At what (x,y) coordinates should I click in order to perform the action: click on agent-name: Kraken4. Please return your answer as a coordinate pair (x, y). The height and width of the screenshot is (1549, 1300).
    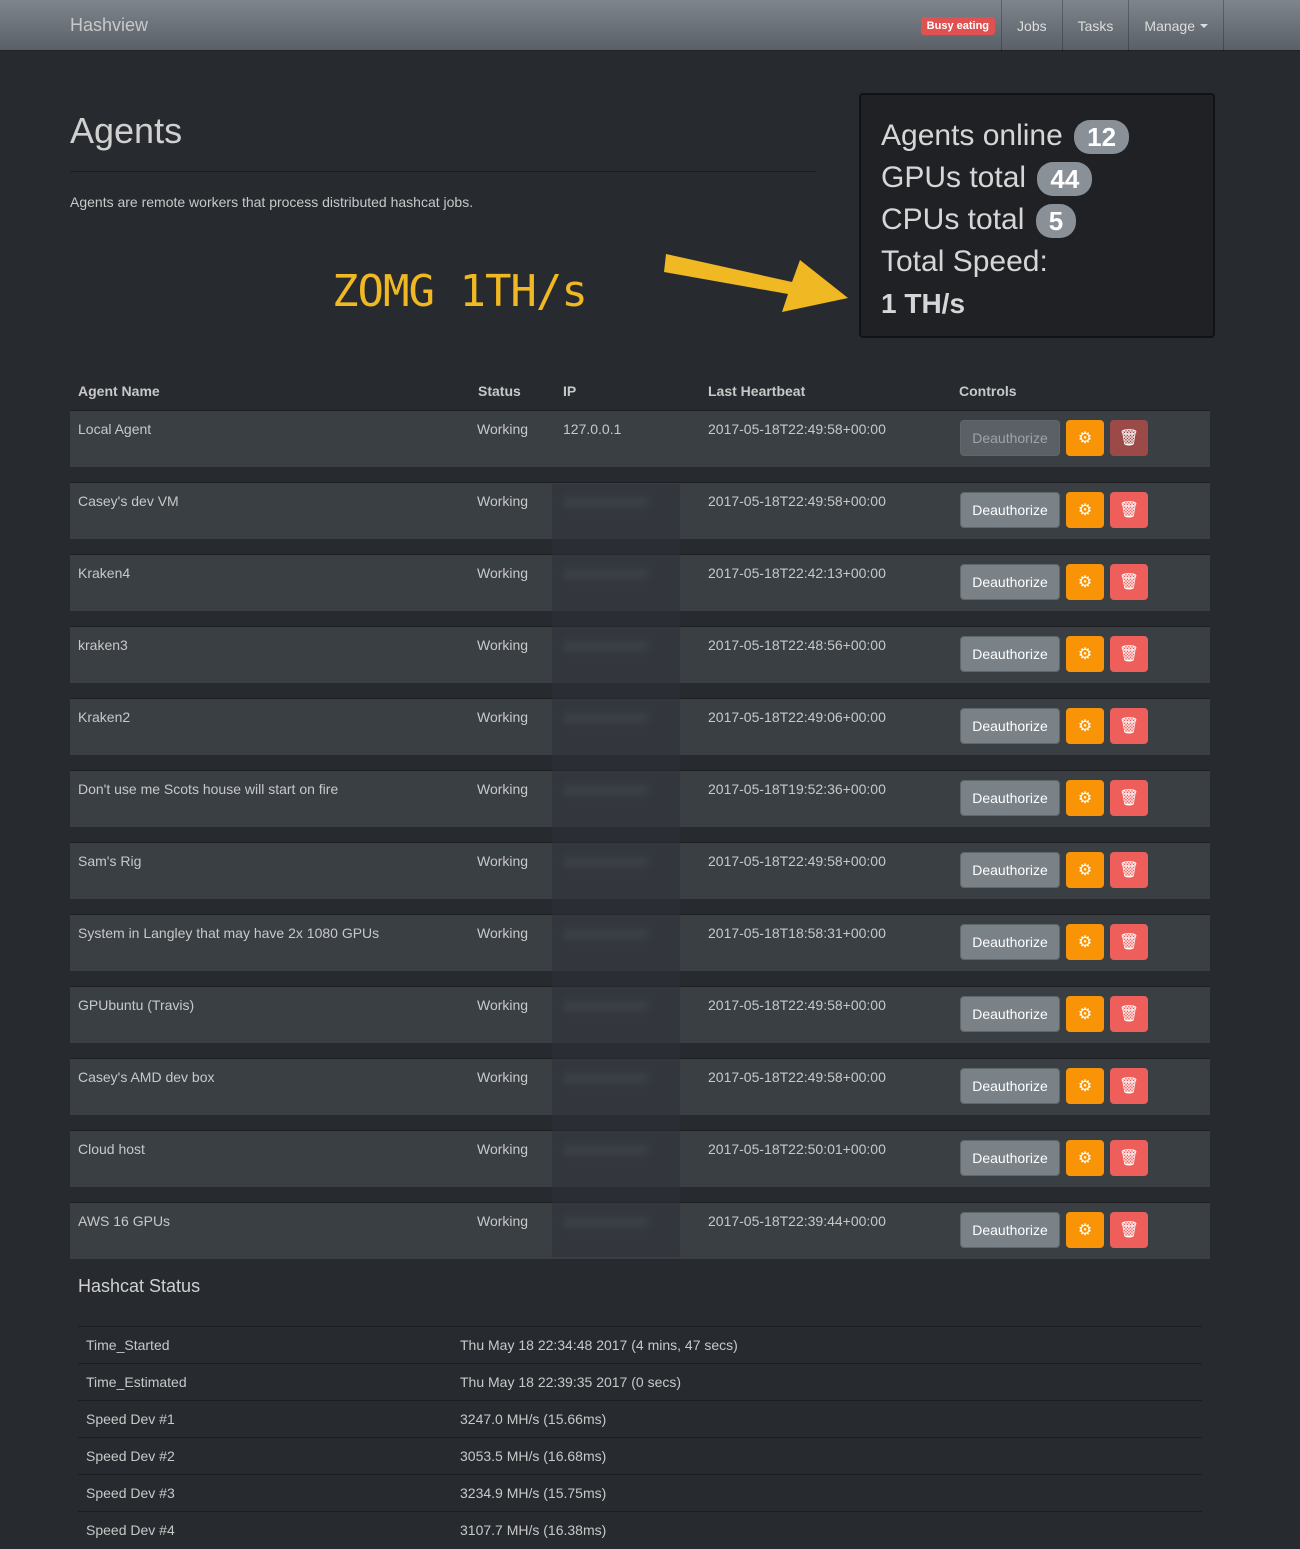
    Looking at the image, I should click on (104, 573).